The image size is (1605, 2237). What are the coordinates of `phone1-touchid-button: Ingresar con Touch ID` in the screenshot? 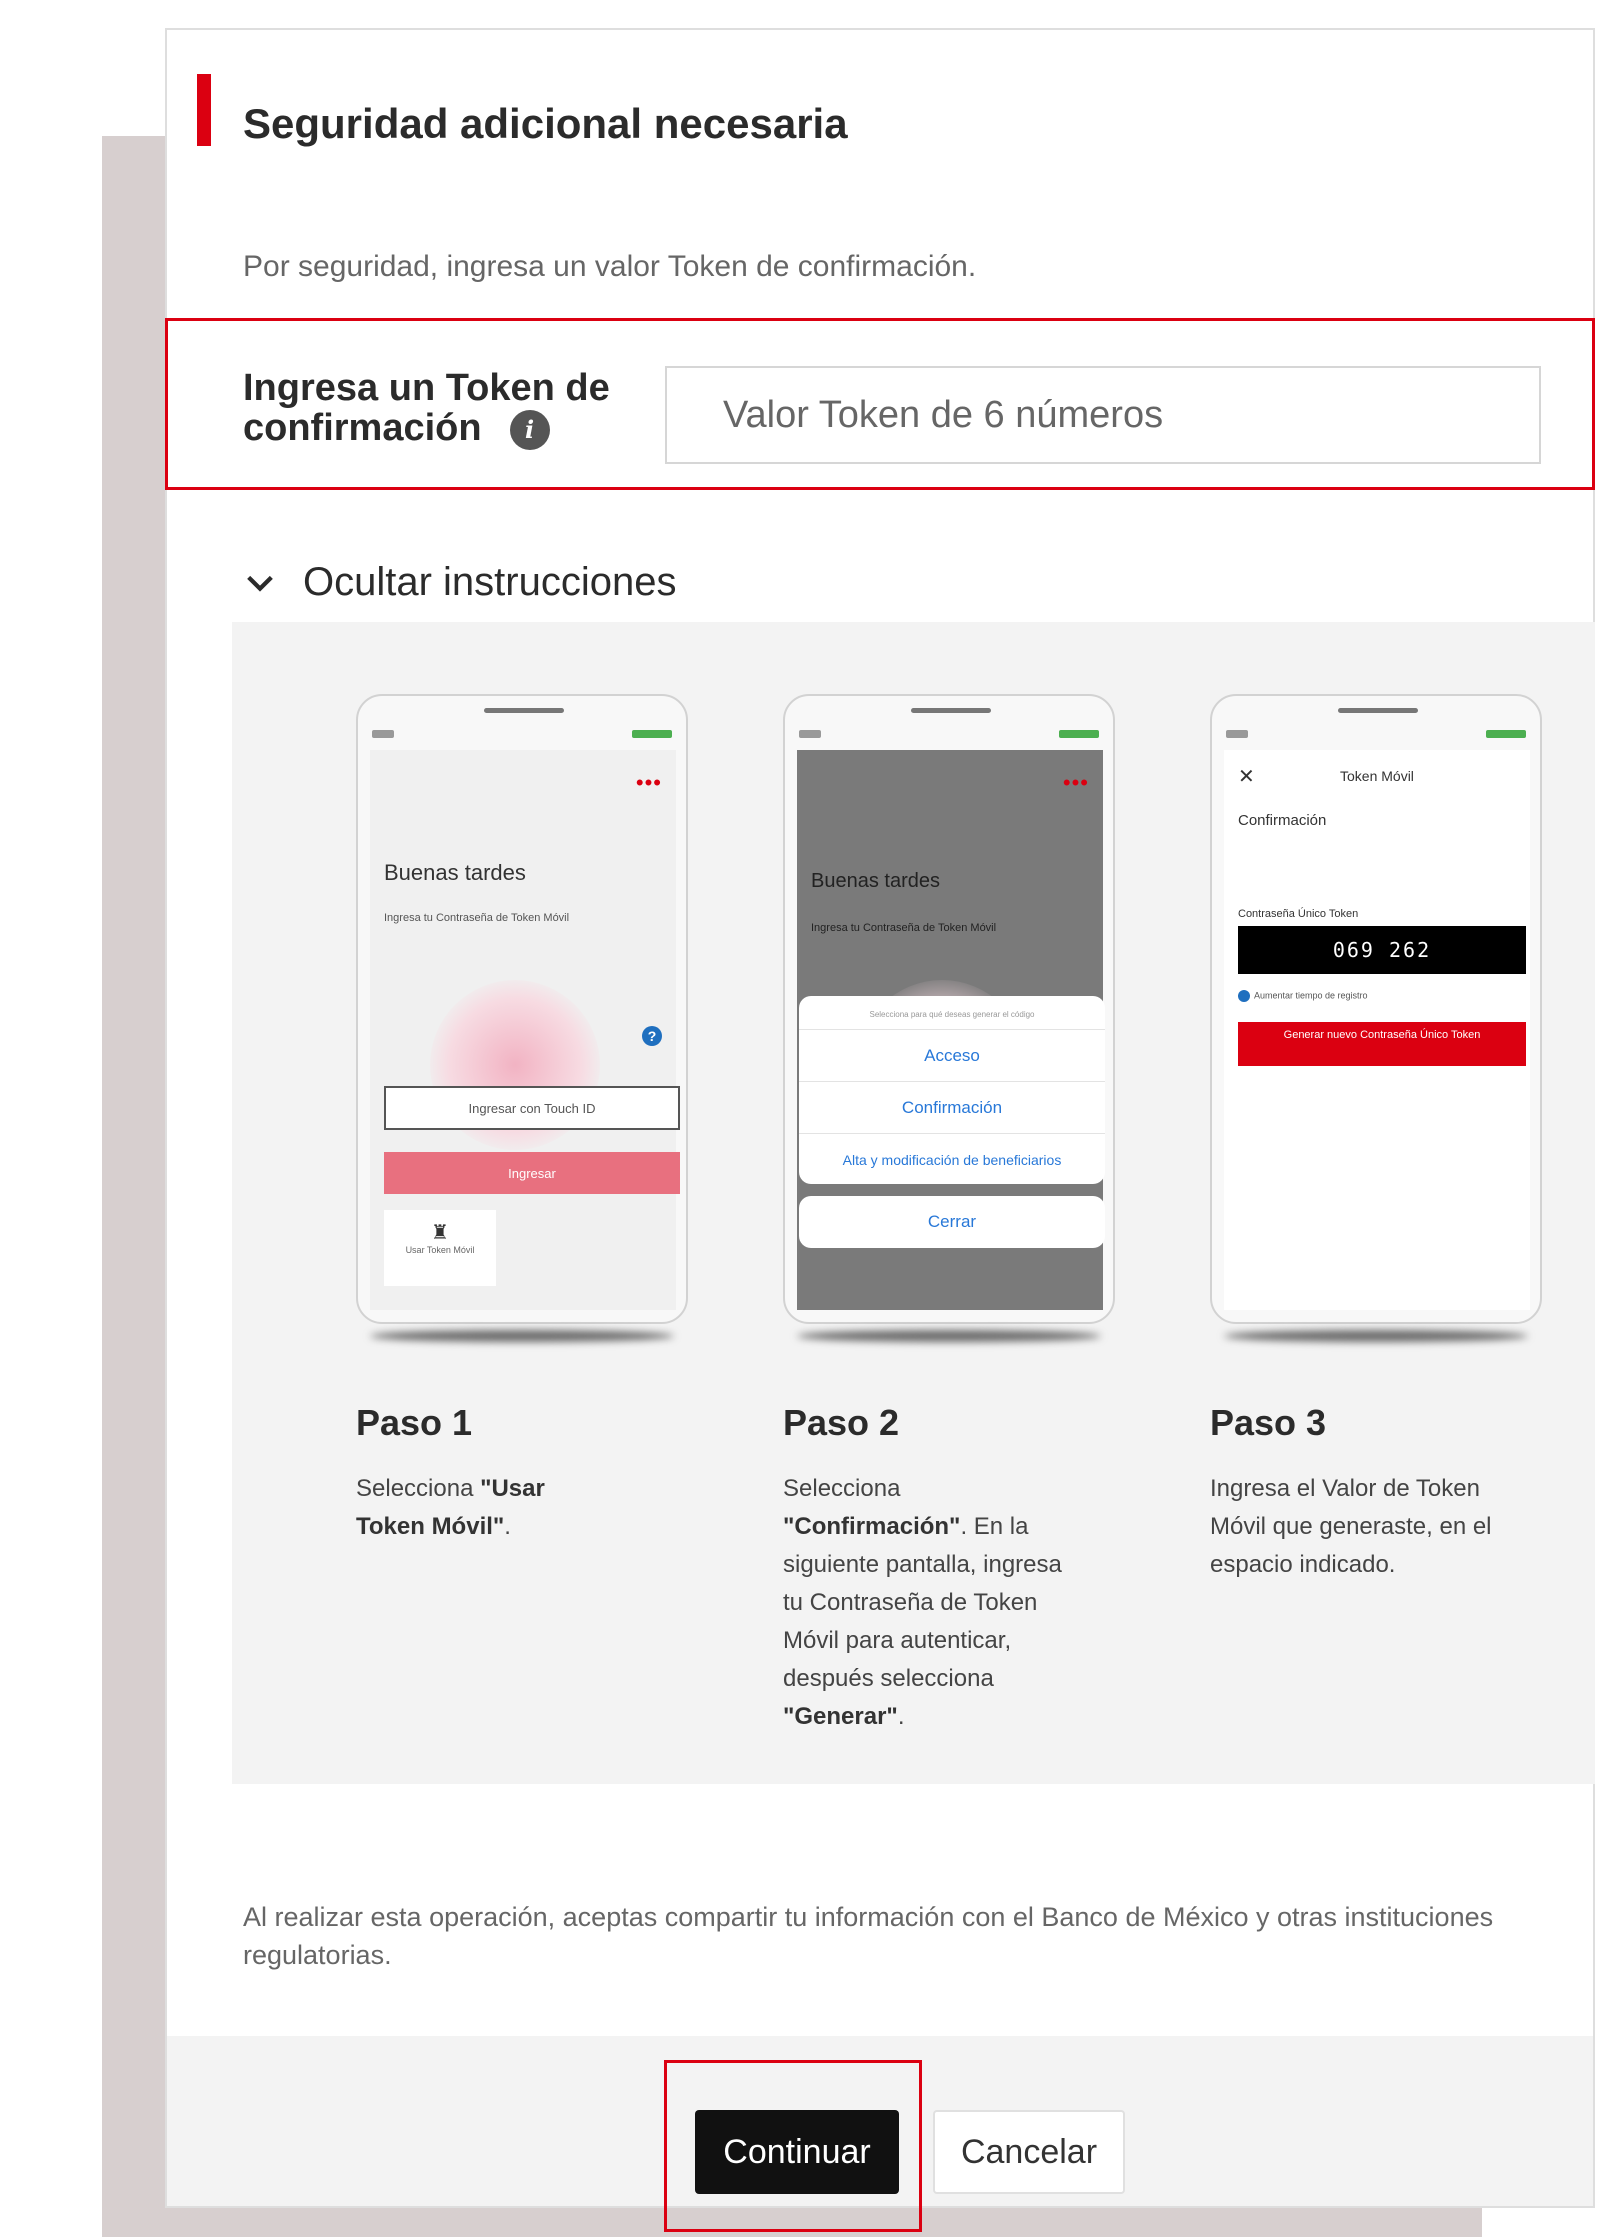 It's located at (532, 1108).